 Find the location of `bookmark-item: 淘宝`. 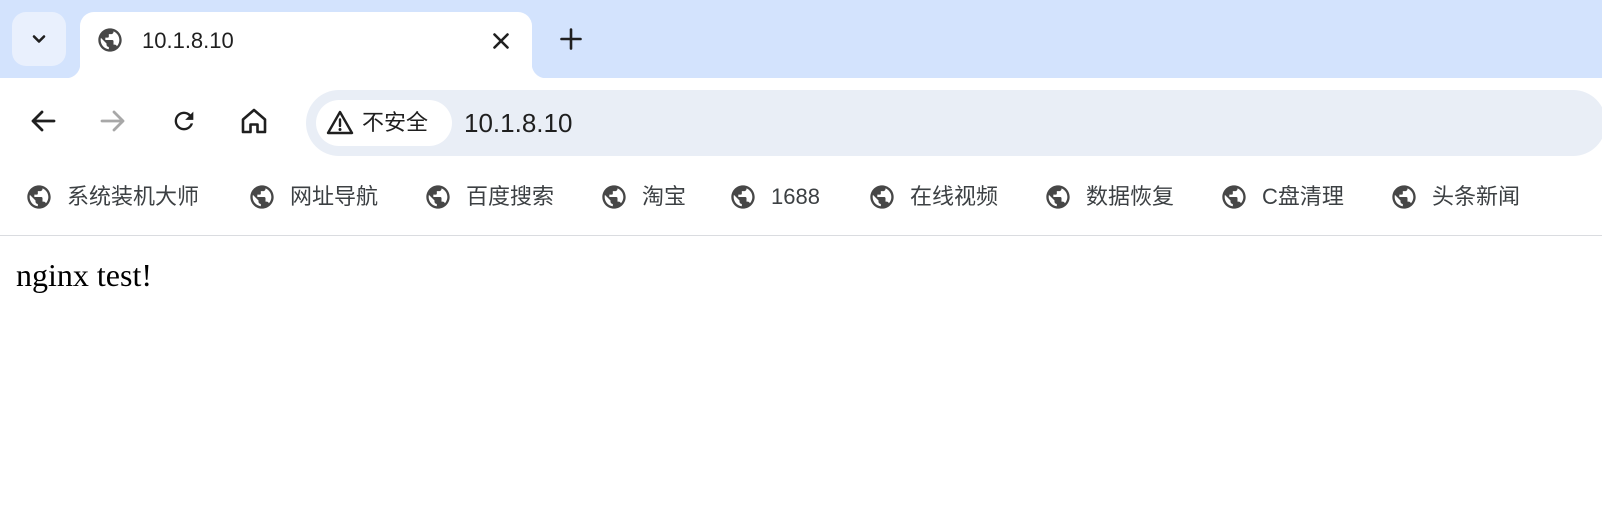

bookmark-item: 淘宝 is located at coordinates (643, 197).